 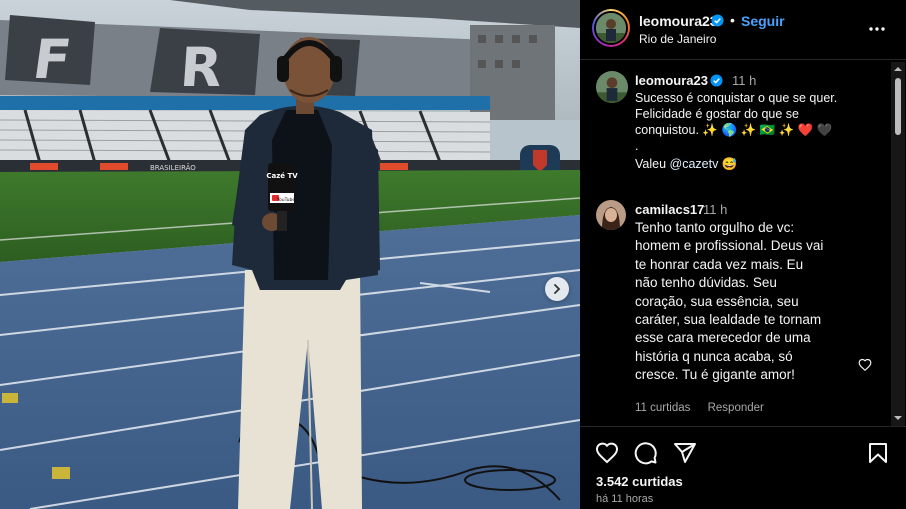 I want to click on comment-line: esse cara merecedor de uma, so click(x=723, y=338).